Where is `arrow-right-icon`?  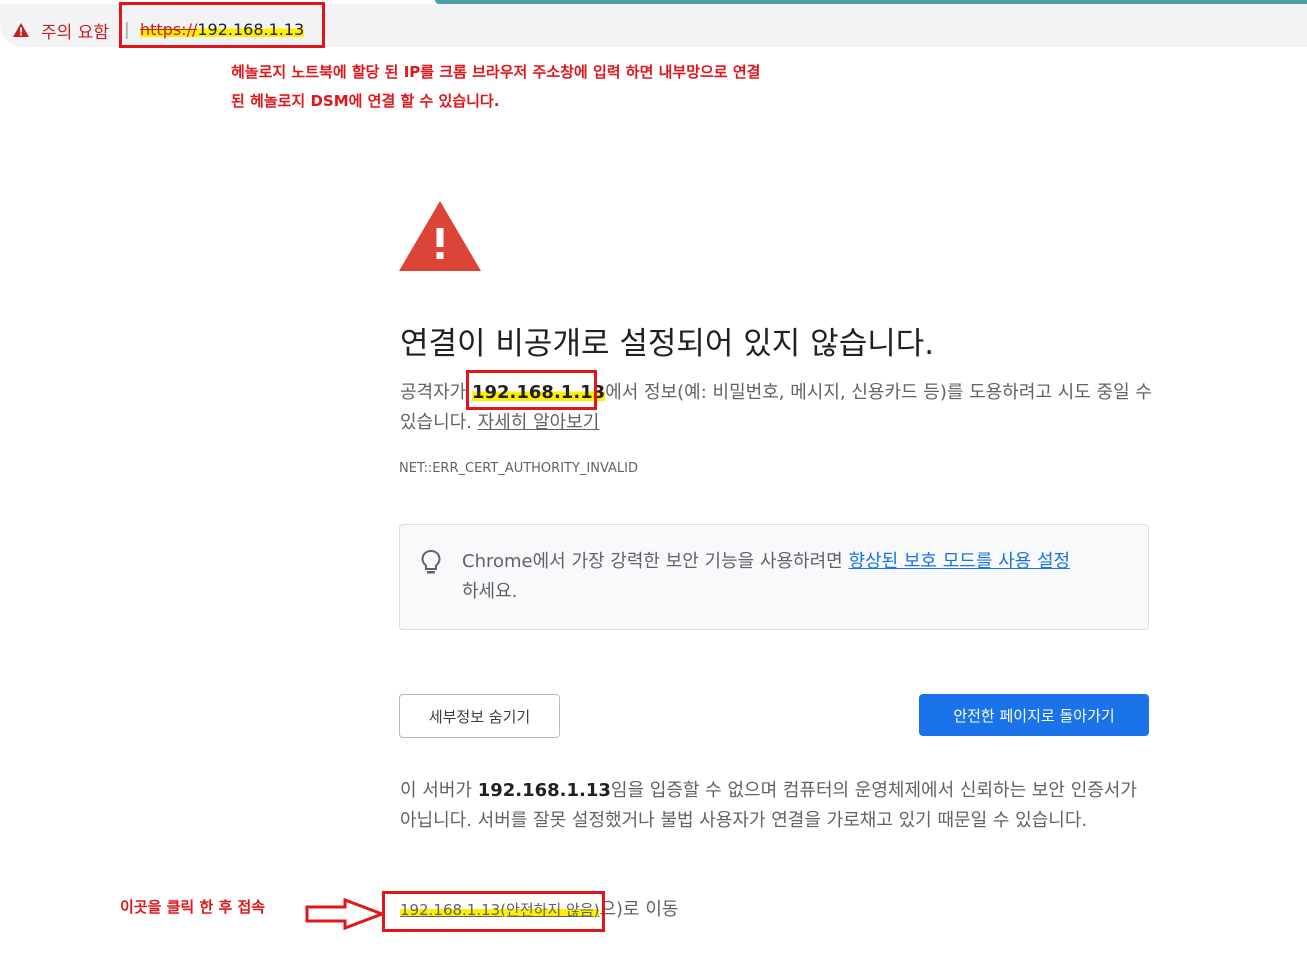
arrow-right-icon is located at coordinates (345, 914).